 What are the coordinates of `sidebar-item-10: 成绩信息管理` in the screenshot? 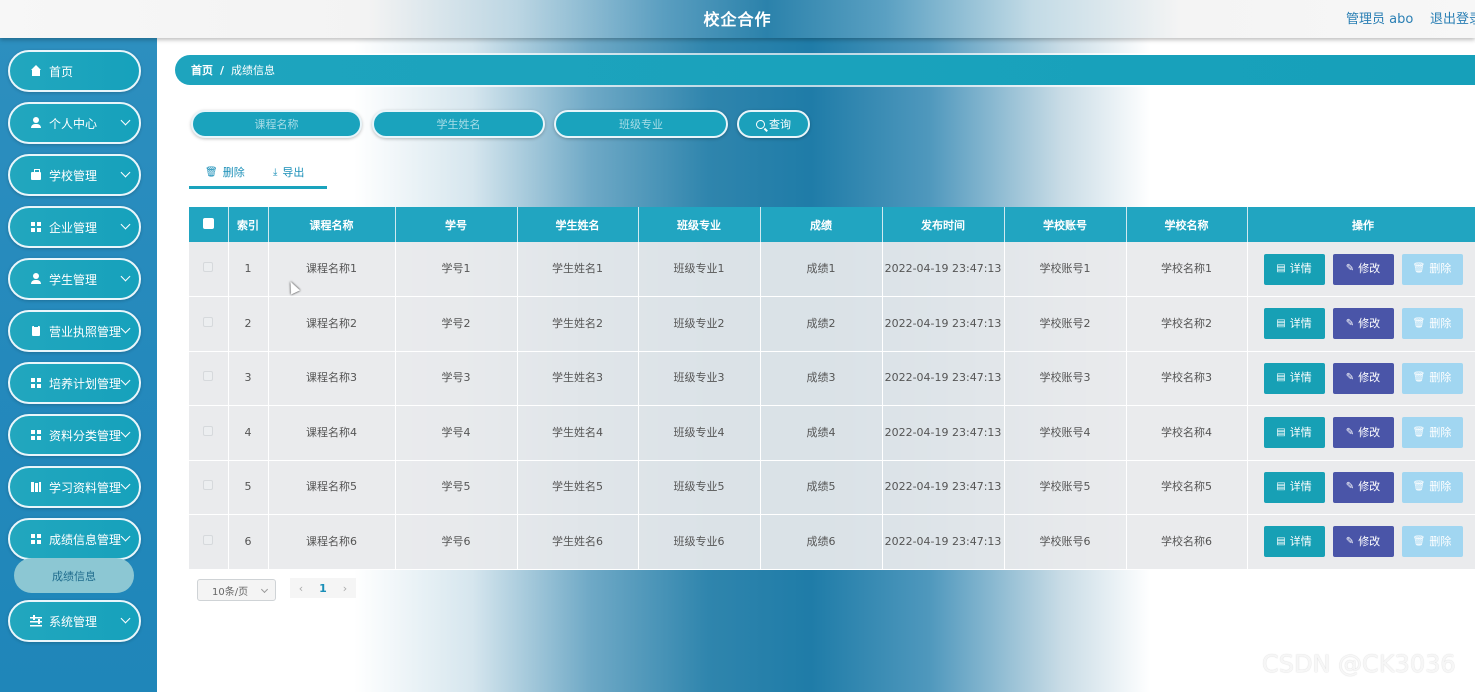 It's located at (74, 539).